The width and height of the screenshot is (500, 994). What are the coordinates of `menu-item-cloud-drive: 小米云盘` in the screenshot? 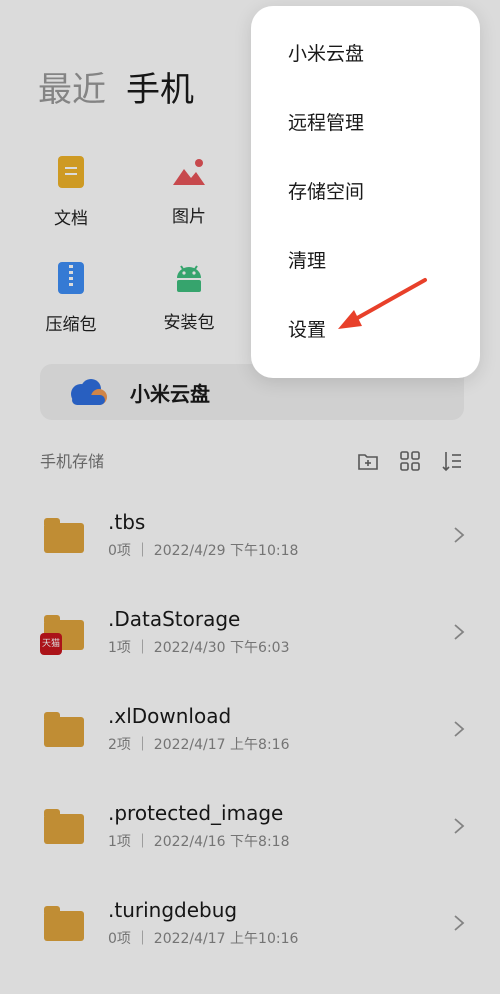 It's located at (326, 54).